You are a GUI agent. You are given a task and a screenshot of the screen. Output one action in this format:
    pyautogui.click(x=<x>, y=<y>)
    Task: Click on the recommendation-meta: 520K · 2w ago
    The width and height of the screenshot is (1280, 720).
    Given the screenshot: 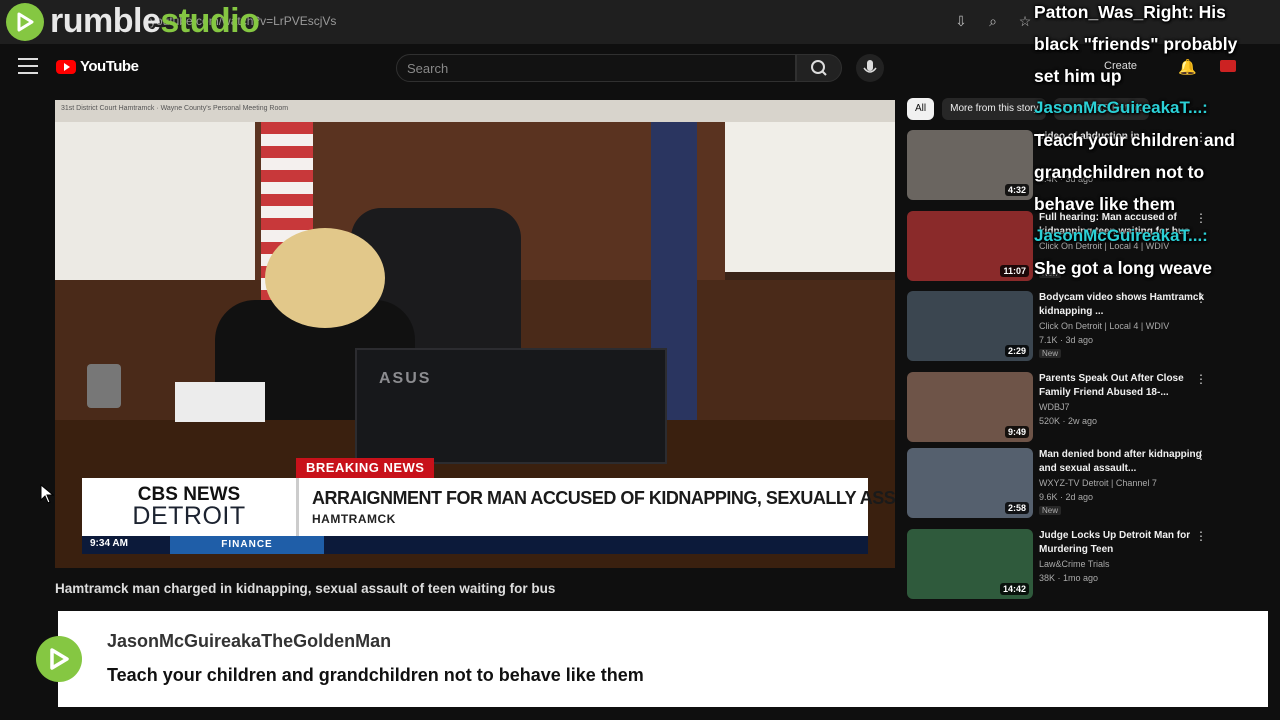 What is the action you would take?
    pyautogui.click(x=1068, y=421)
    